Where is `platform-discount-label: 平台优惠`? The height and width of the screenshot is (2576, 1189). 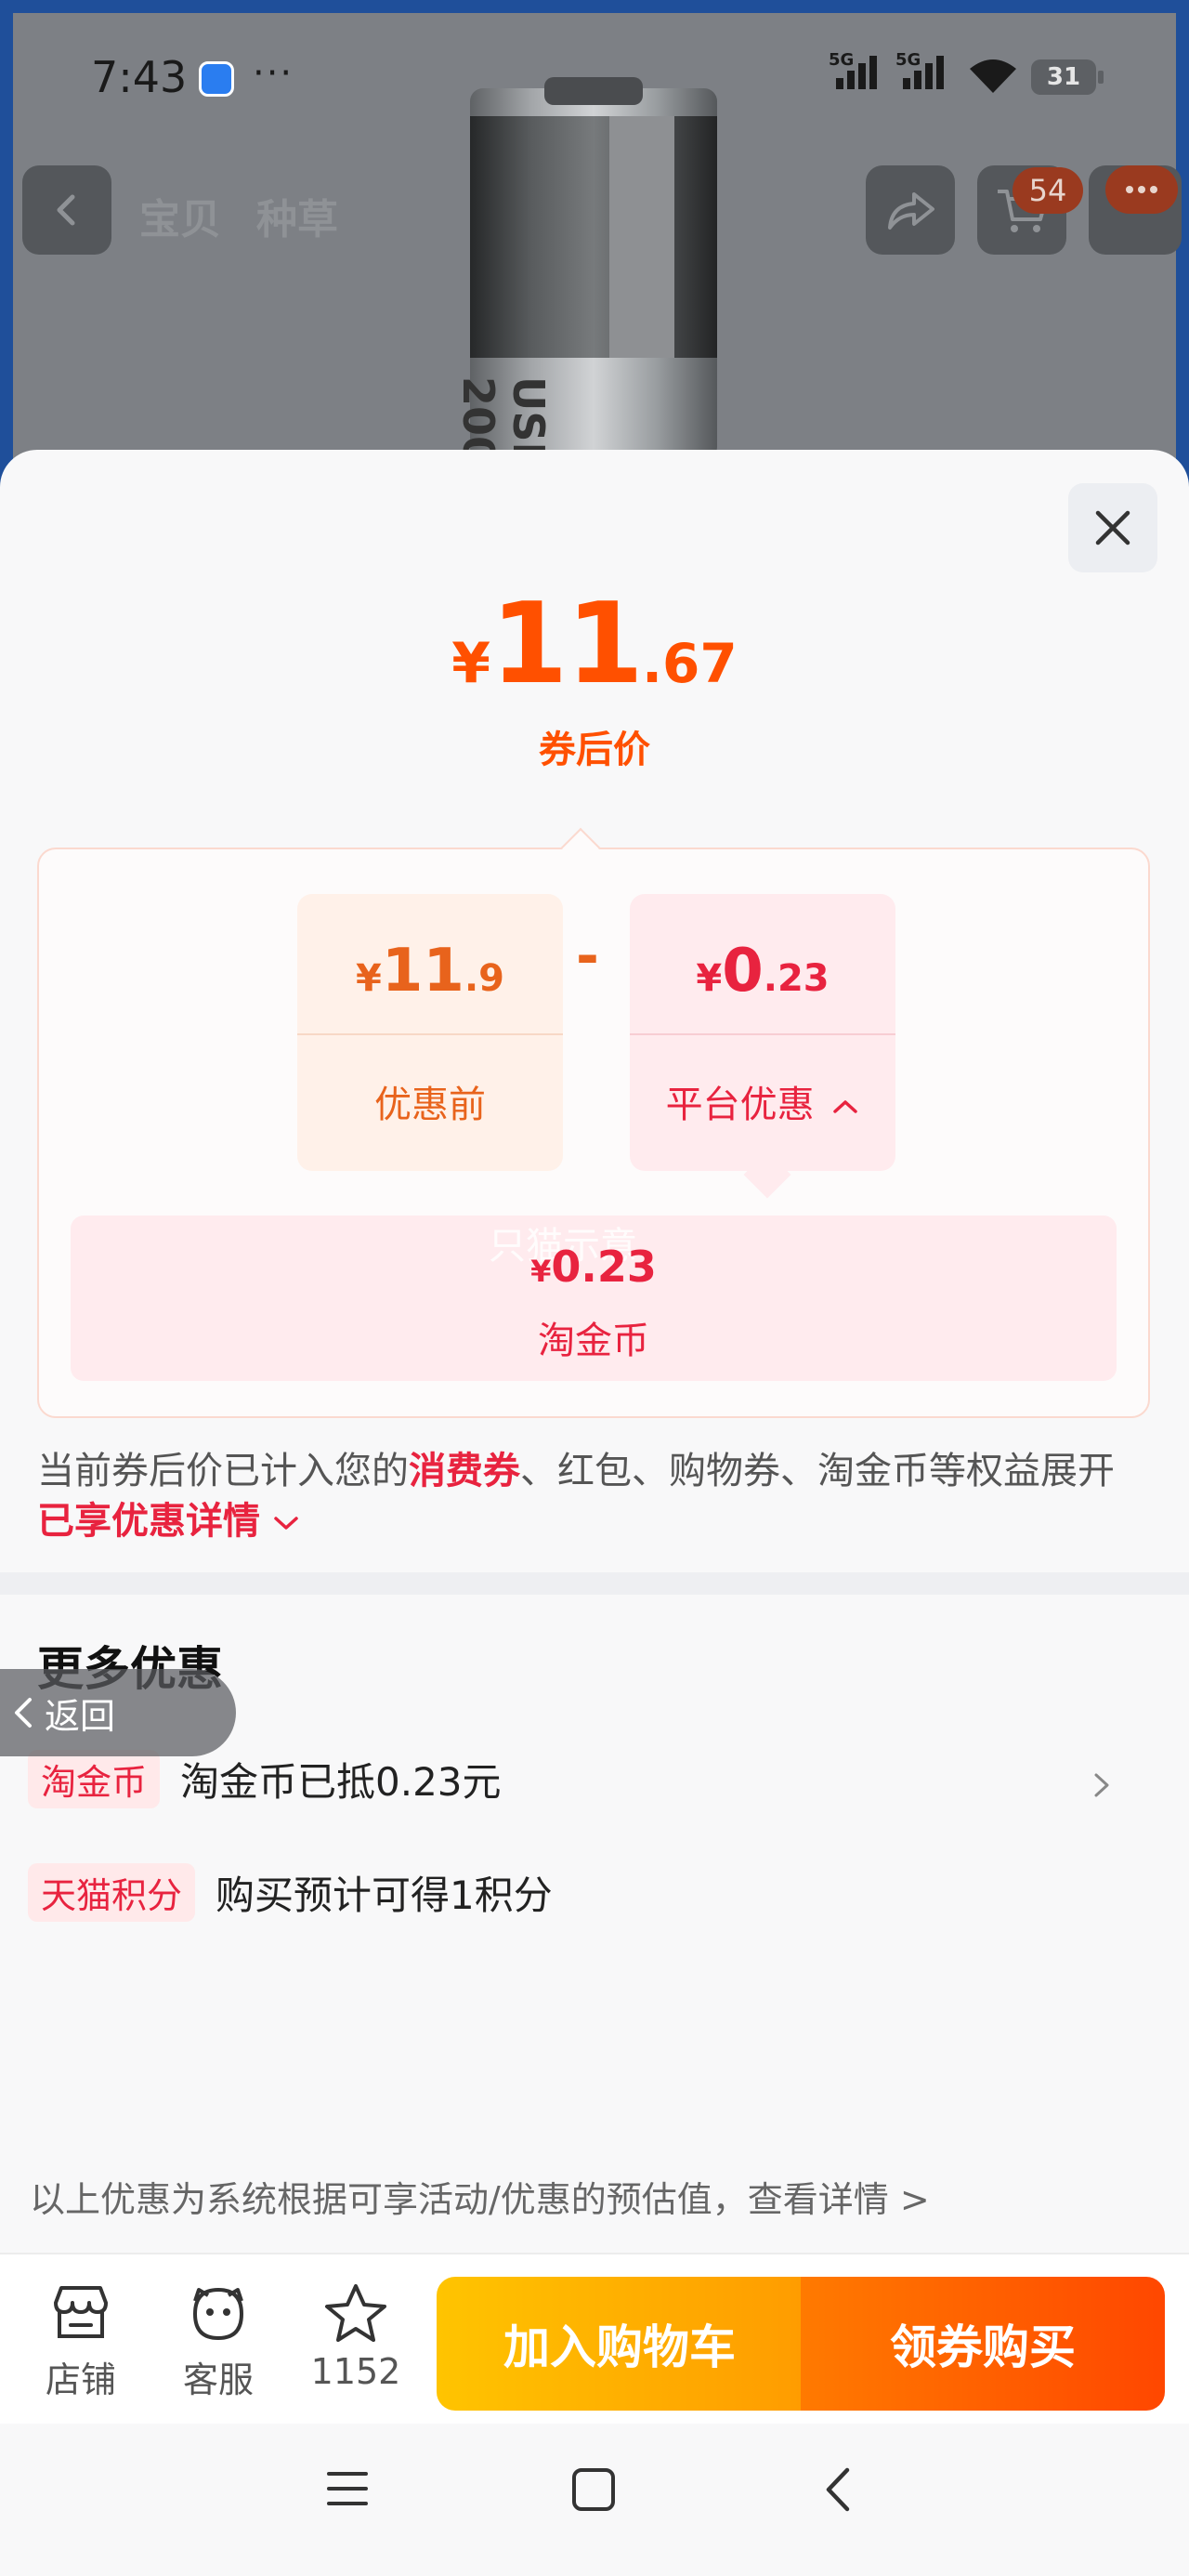 platform-discount-label: 平台优惠 is located at coordinates (763, 1101).